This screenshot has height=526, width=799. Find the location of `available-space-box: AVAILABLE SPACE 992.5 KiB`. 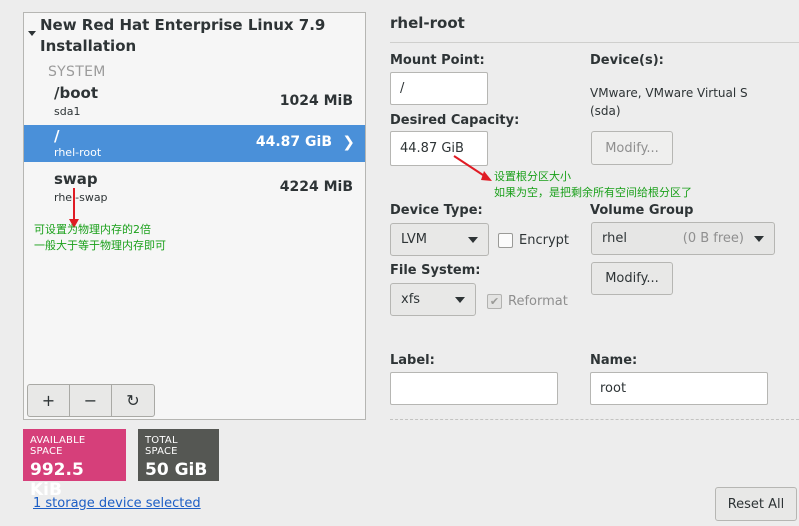

available-space-box: AVAILABLE SPACE 992.5 KiB is located at coordinates (74, 464).